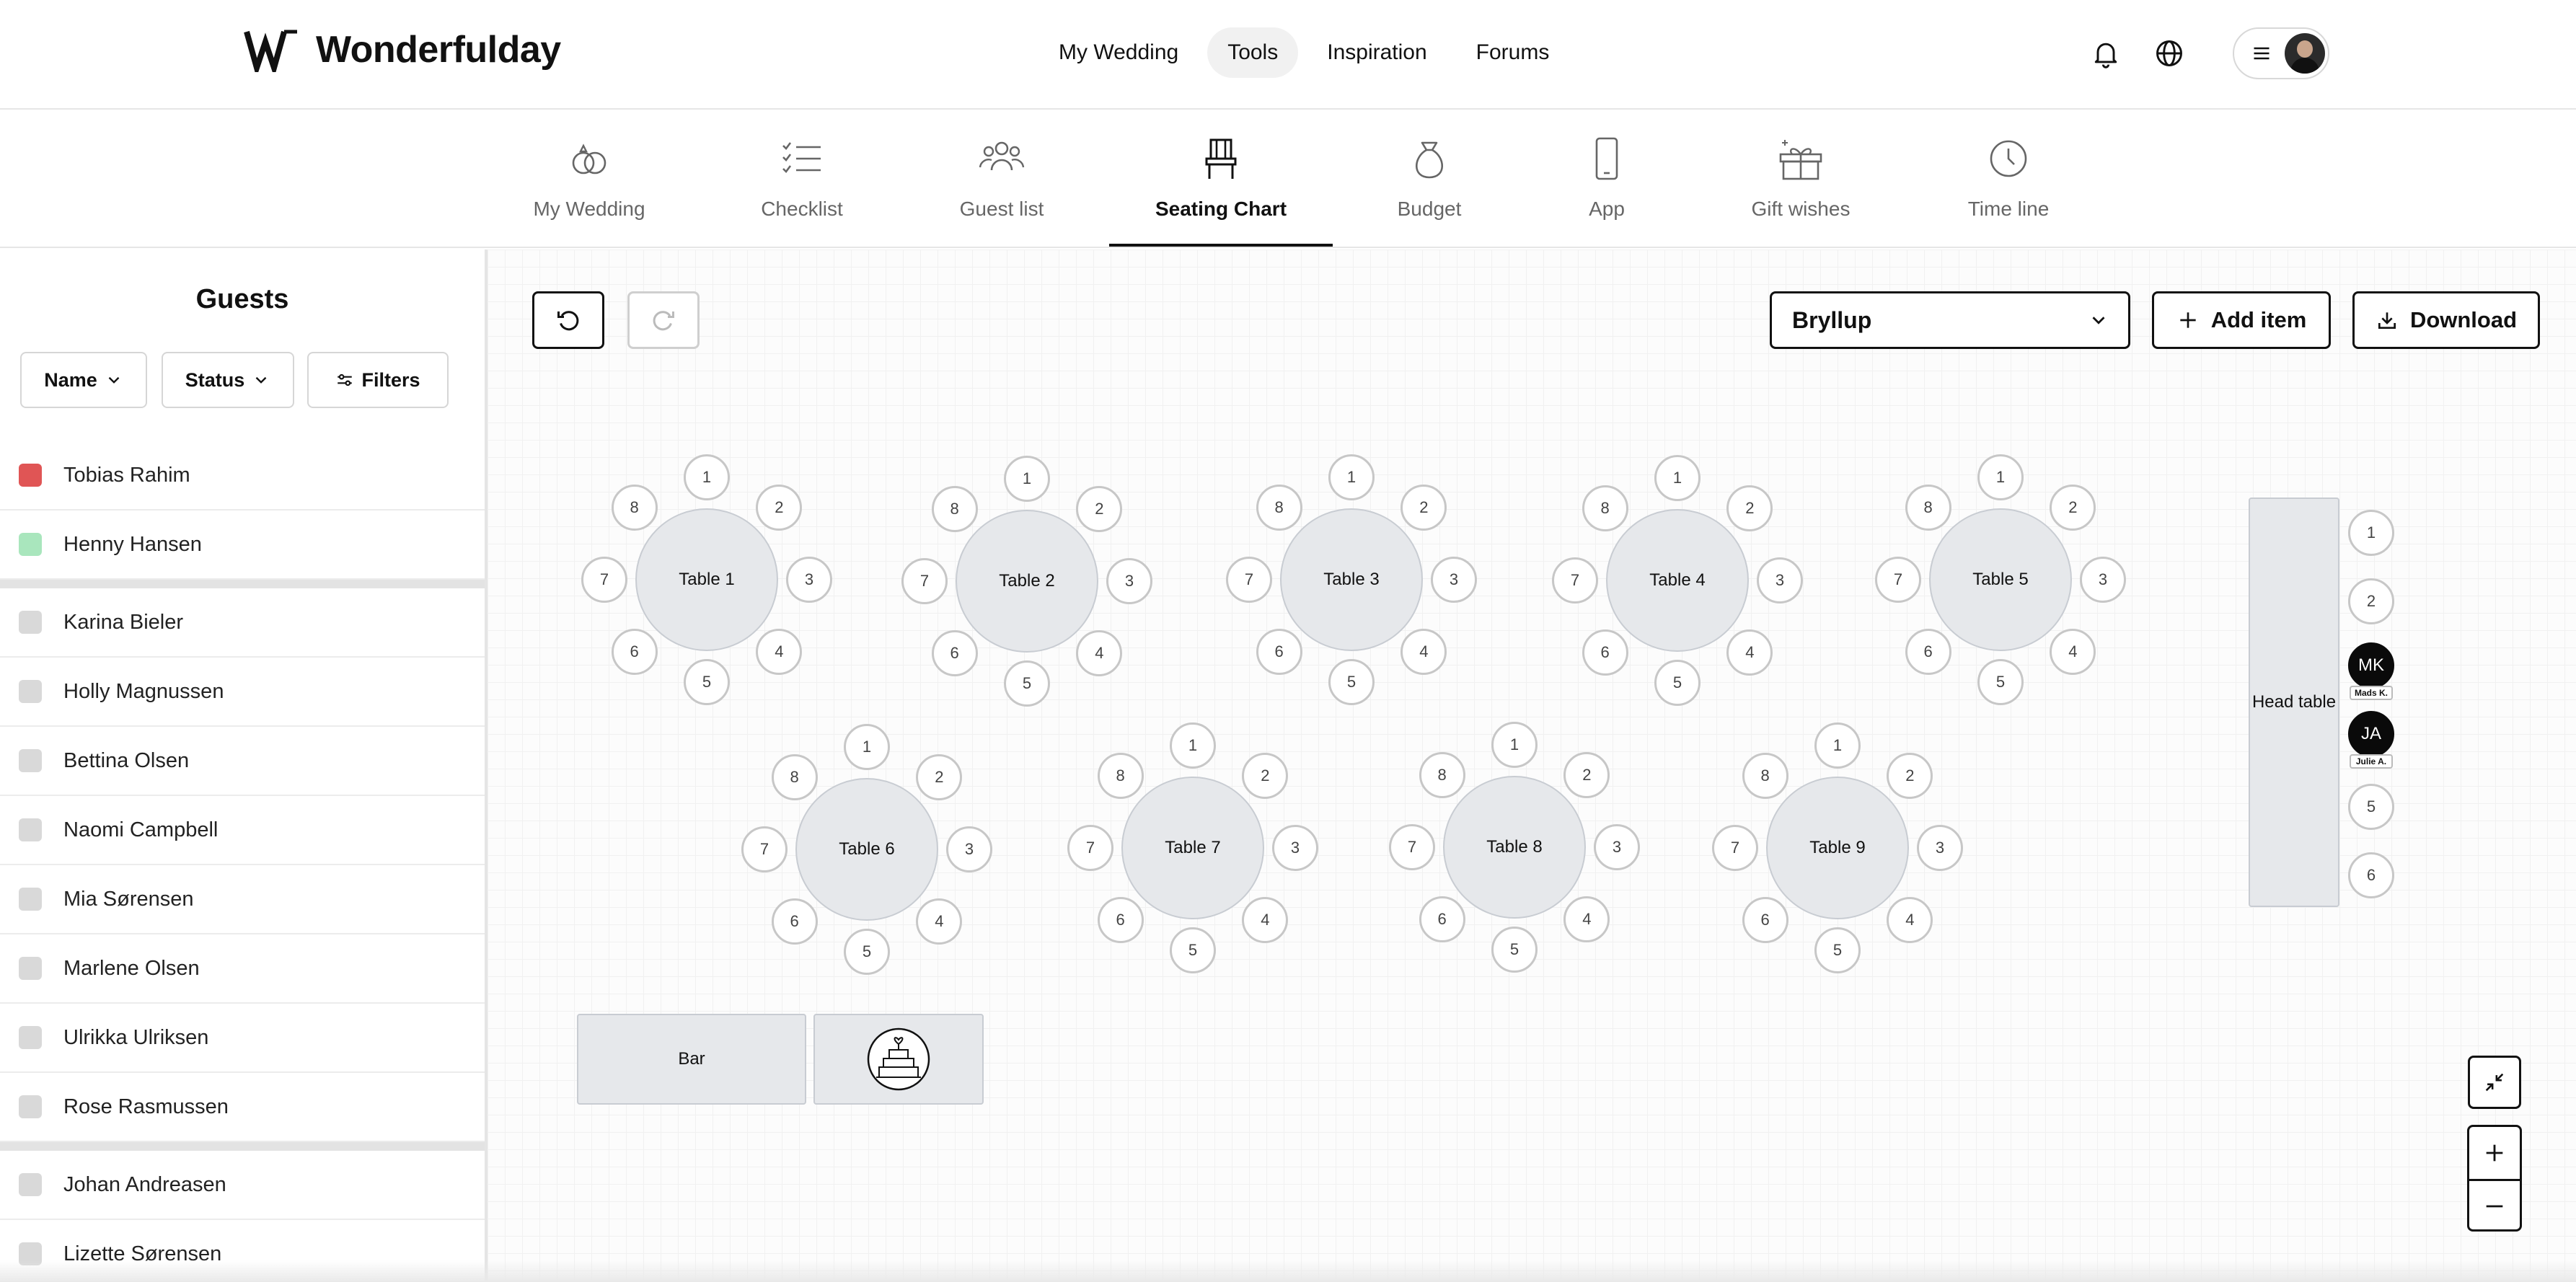 Image resolution: width=2576 pixels, height=1282 pixels. I want to click on filters-button: Filters, so click(378, 380).